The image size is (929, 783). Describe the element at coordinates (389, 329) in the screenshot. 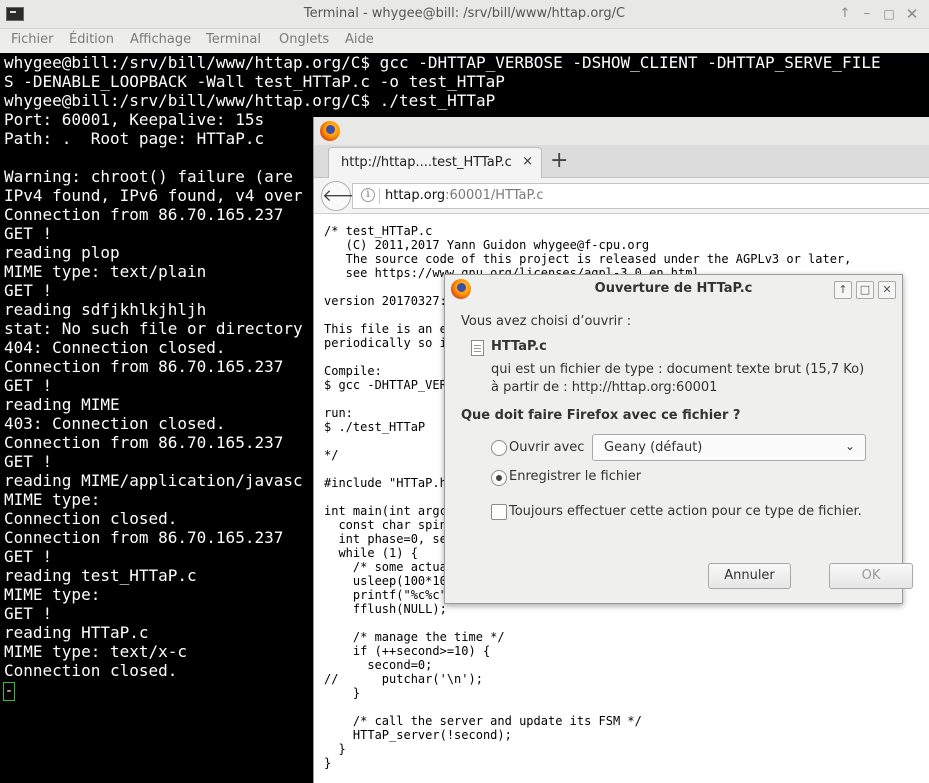

I see `source-line: This file is an ex` at that location.